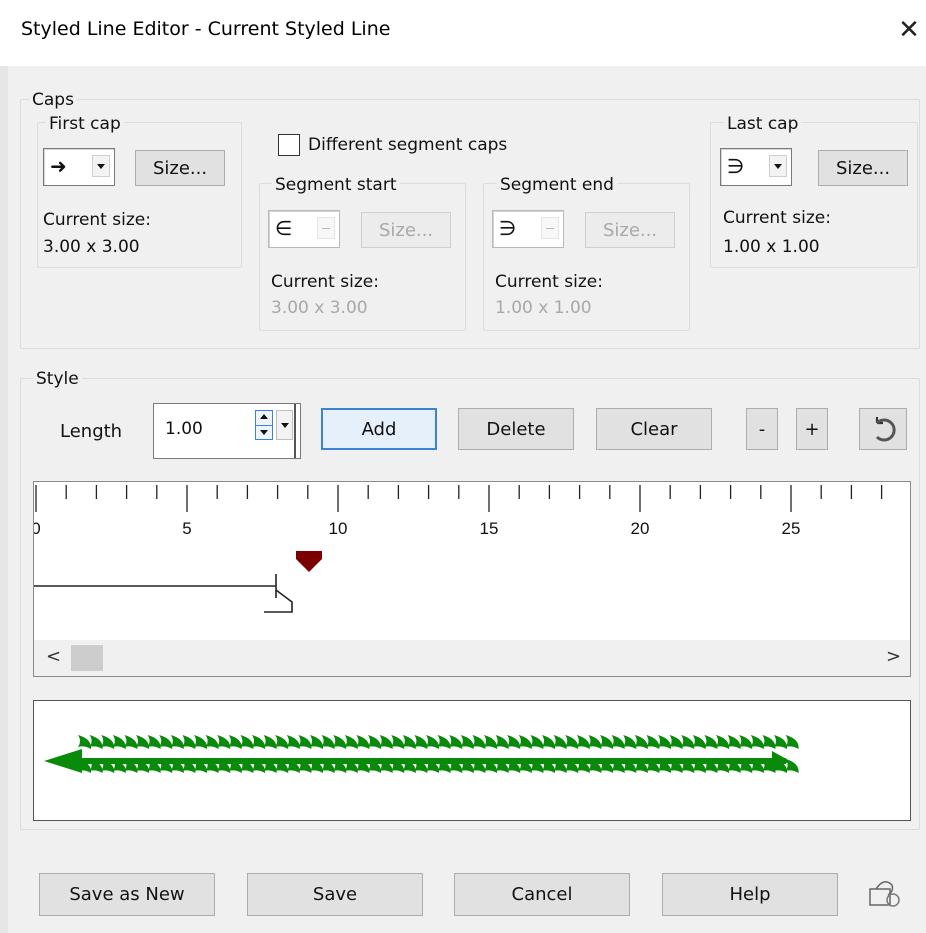 The image size is (926, 933). I want to click on first-cap-label: First cap, so click(85, 124).